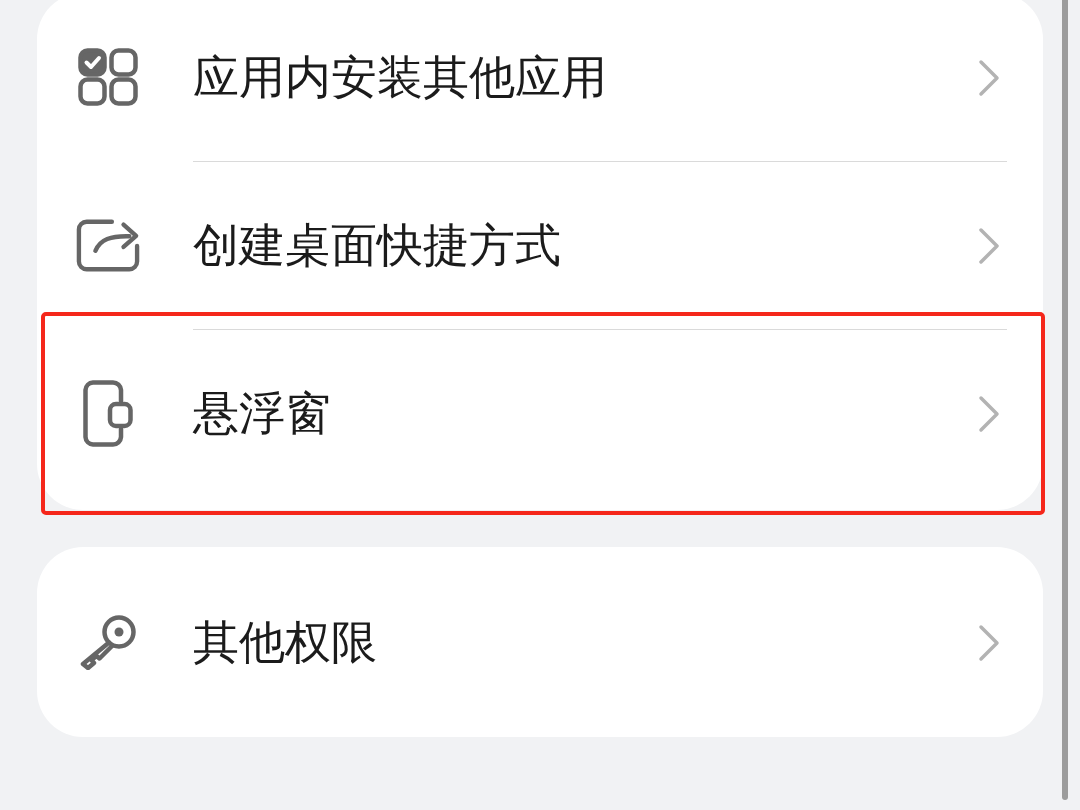 The image size is (1080, 810). What do you see at coordinates (108, 245) in the screenshot?
I see `share-icon` at bounding box center [108, 245].